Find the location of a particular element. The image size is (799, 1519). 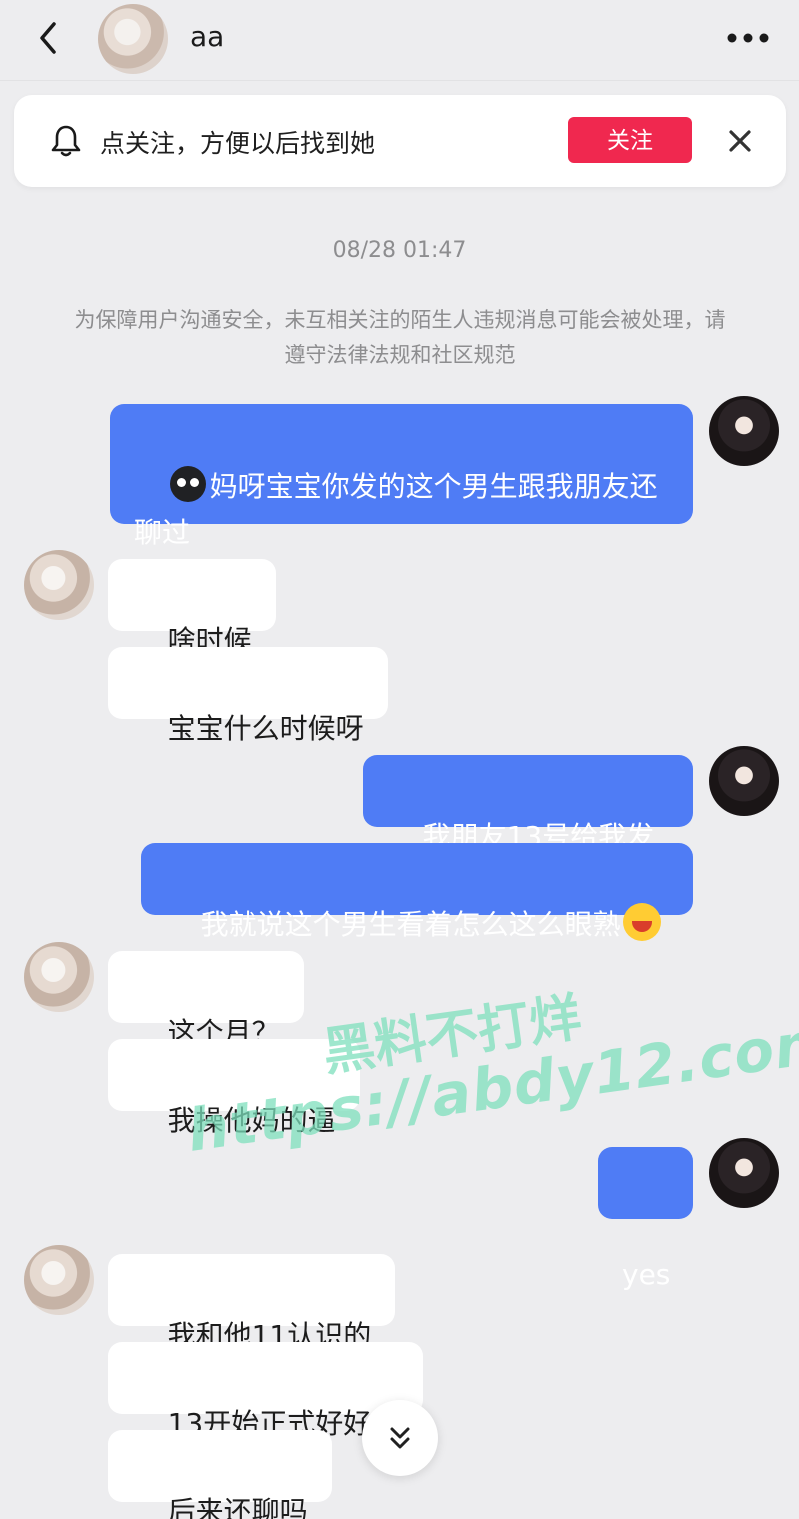

contact-name: aa is located at coordinates (207, 36).